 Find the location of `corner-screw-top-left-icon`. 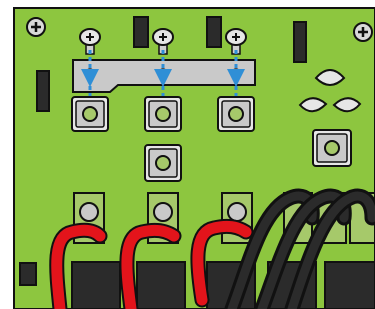

corner-screw-top-left-icon is located at coordinates (36, 27).